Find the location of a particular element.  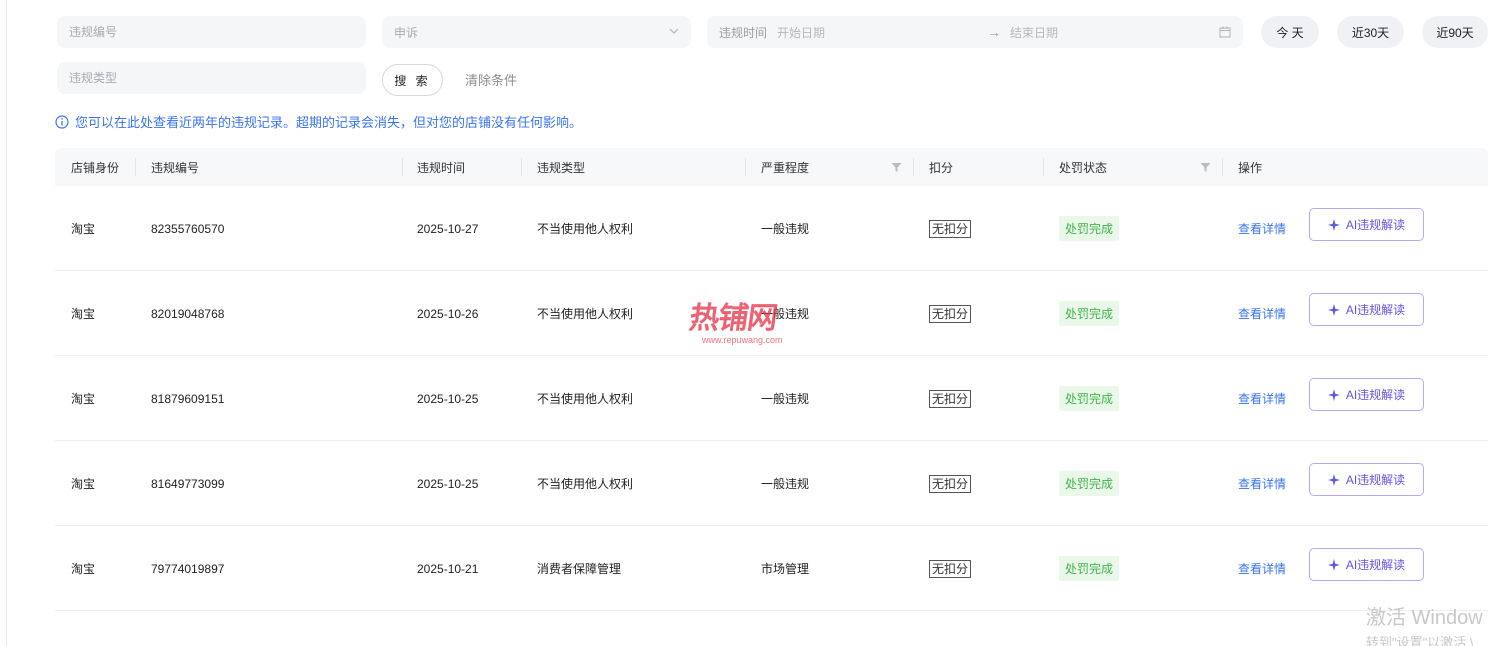

header-action: 操作 is located at coordinates (1250, 167).